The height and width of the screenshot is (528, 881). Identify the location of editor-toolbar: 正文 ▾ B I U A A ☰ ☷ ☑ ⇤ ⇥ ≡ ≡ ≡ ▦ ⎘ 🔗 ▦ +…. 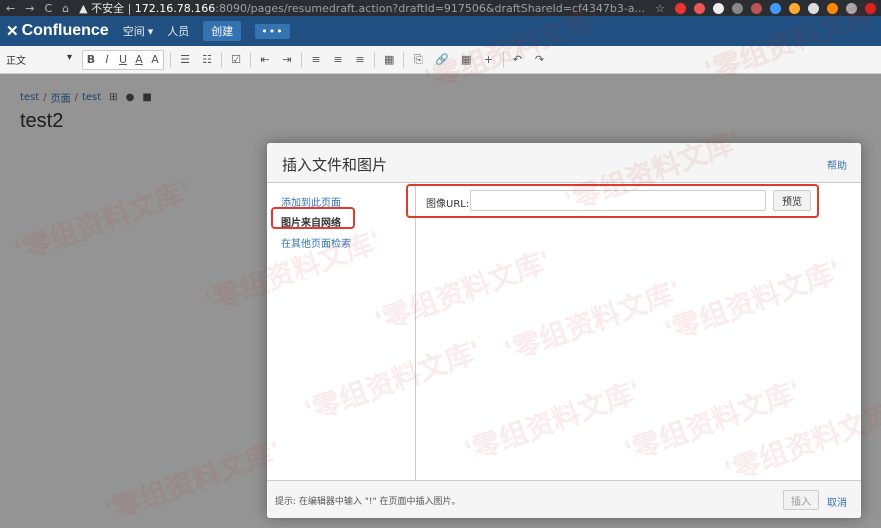
(440, 60).